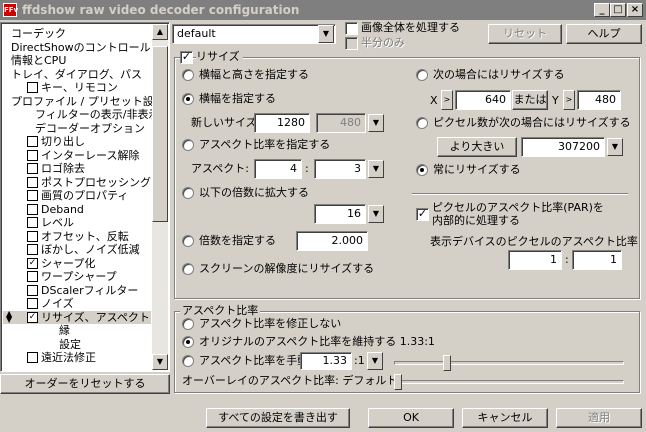 Image resolution: width=646 pixels, height=432 pixels. What do you see at coordinates (599, 418) in the screenshot?
I see `apply-button: 適用` at bounding box center [599, 418].